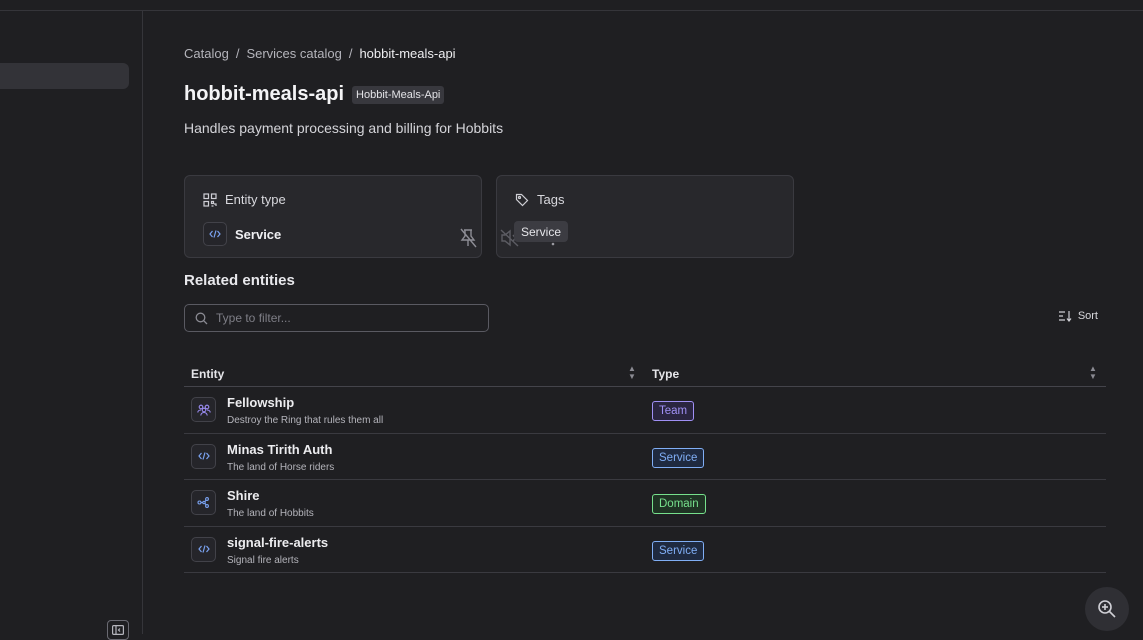  I want to click on entity-type-value: Service, so click(258, 234).